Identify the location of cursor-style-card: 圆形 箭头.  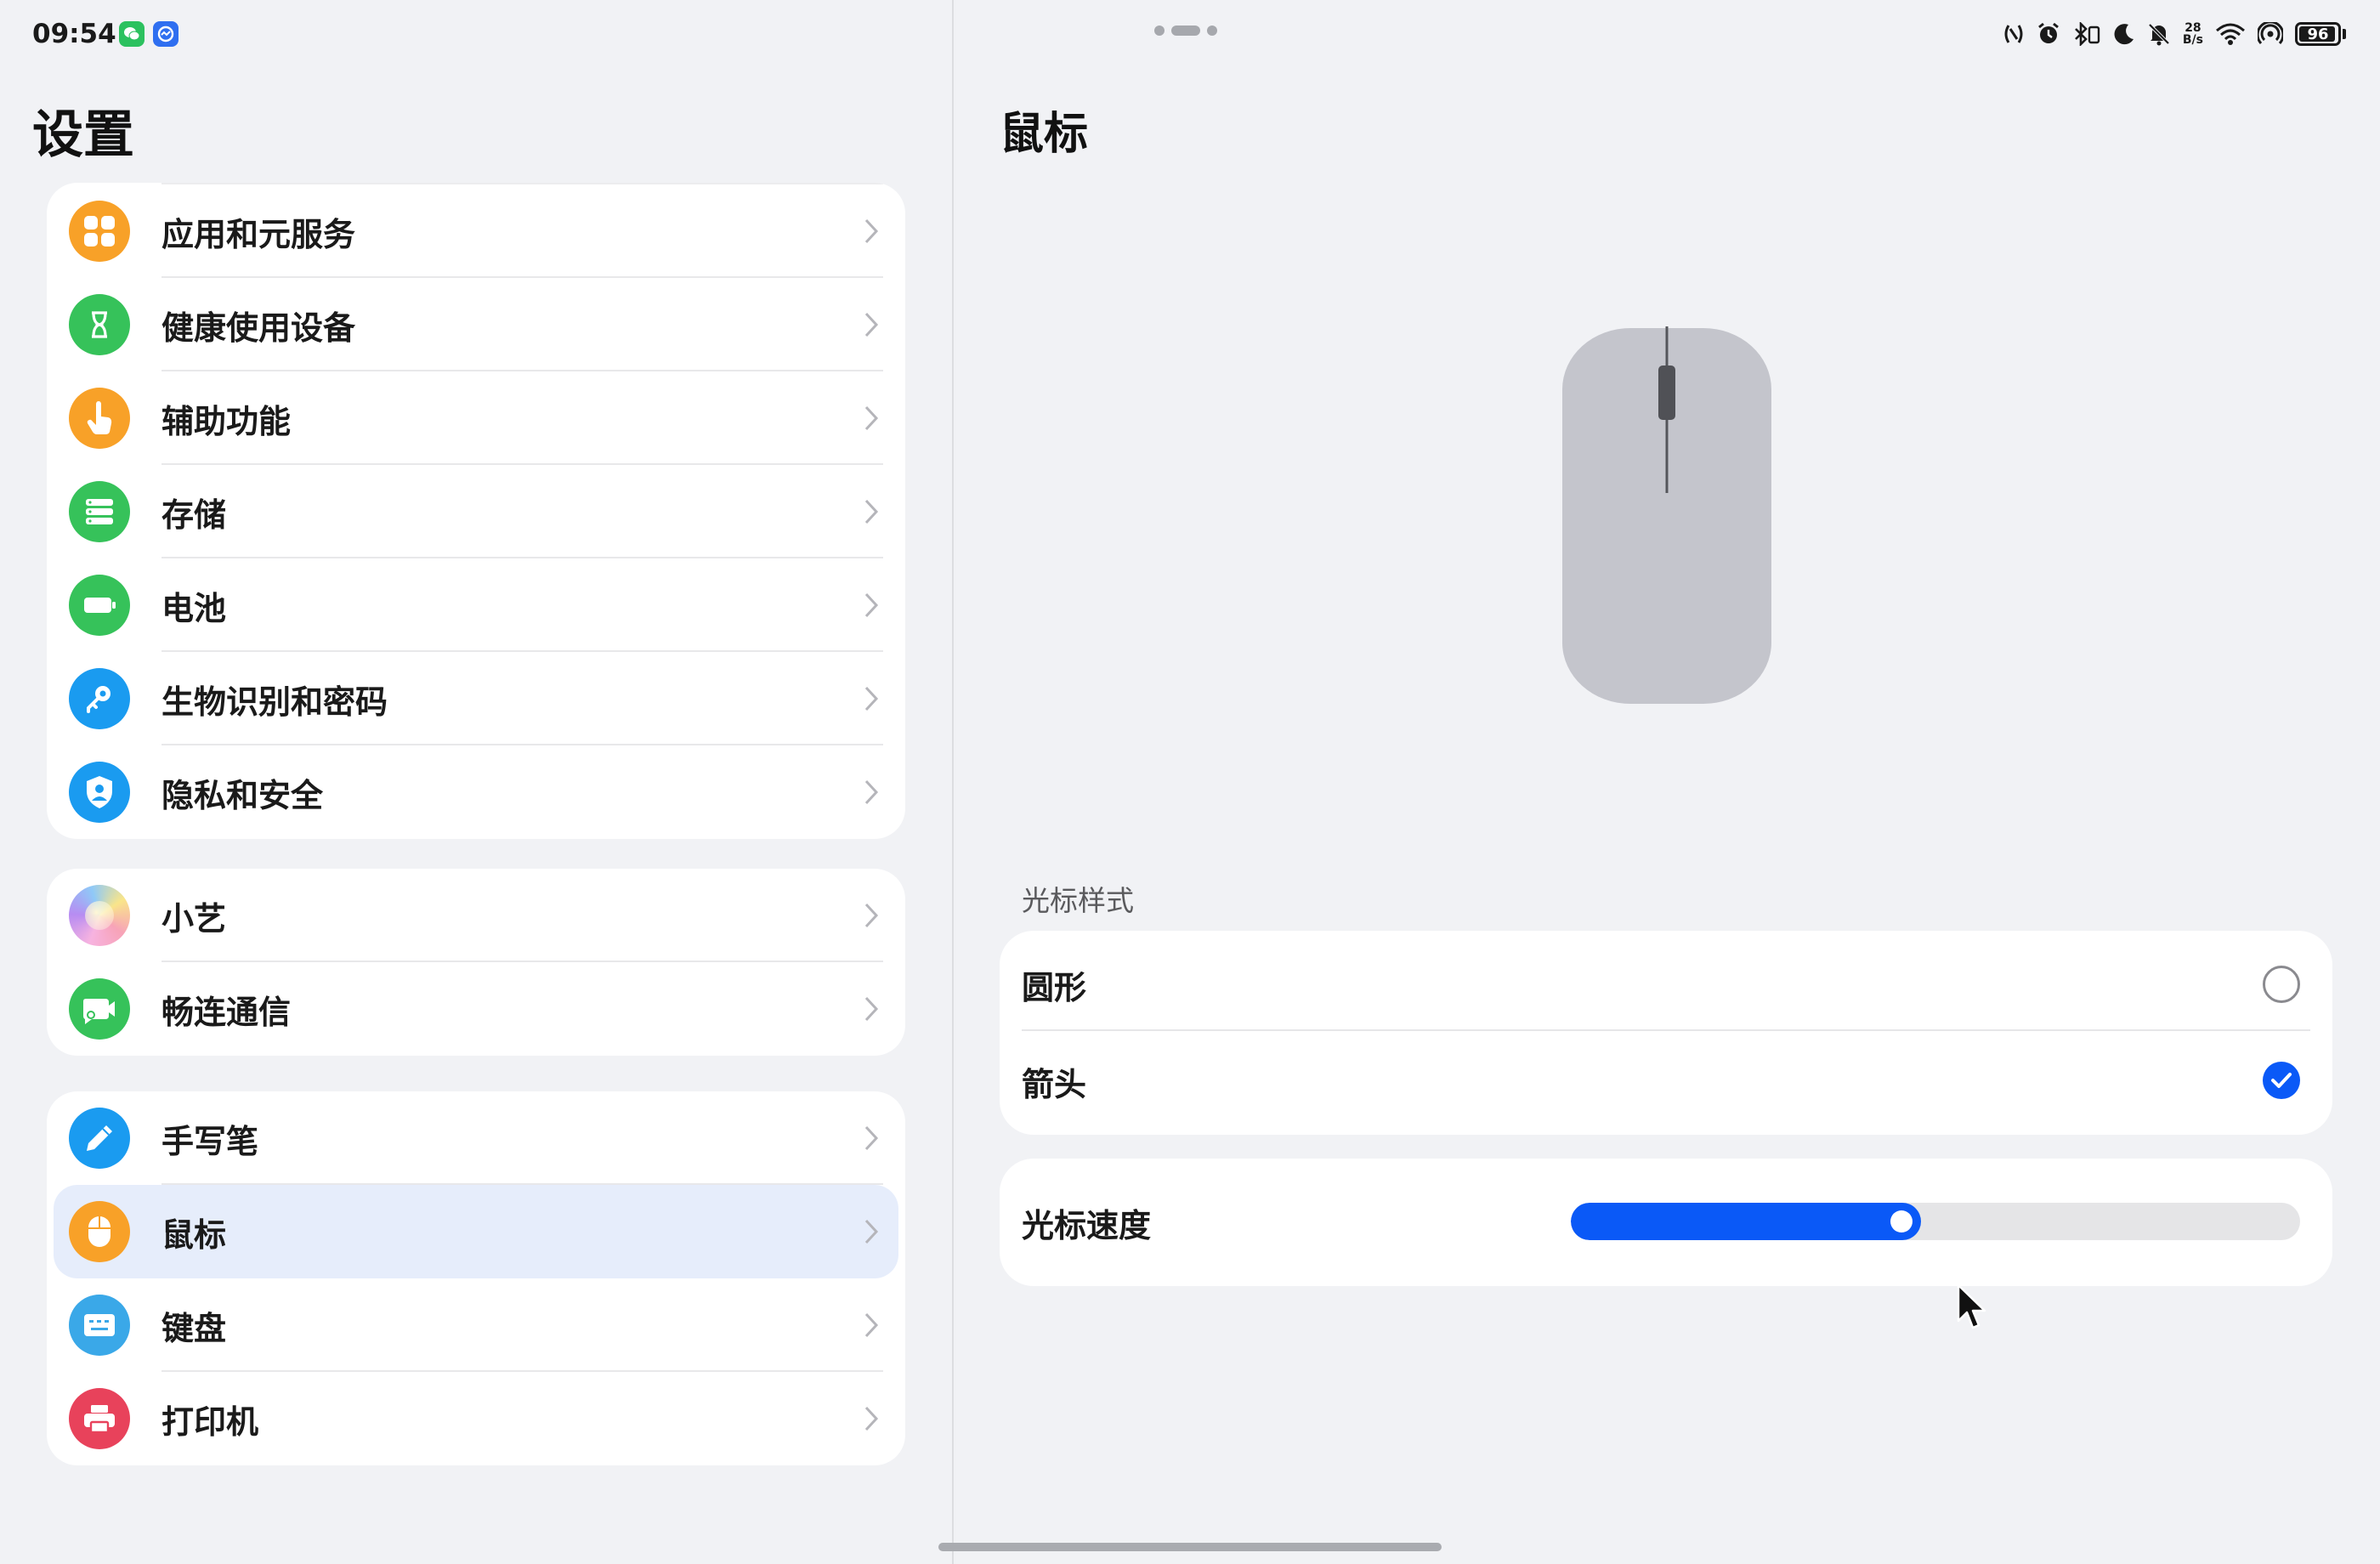
(1666, 1033).